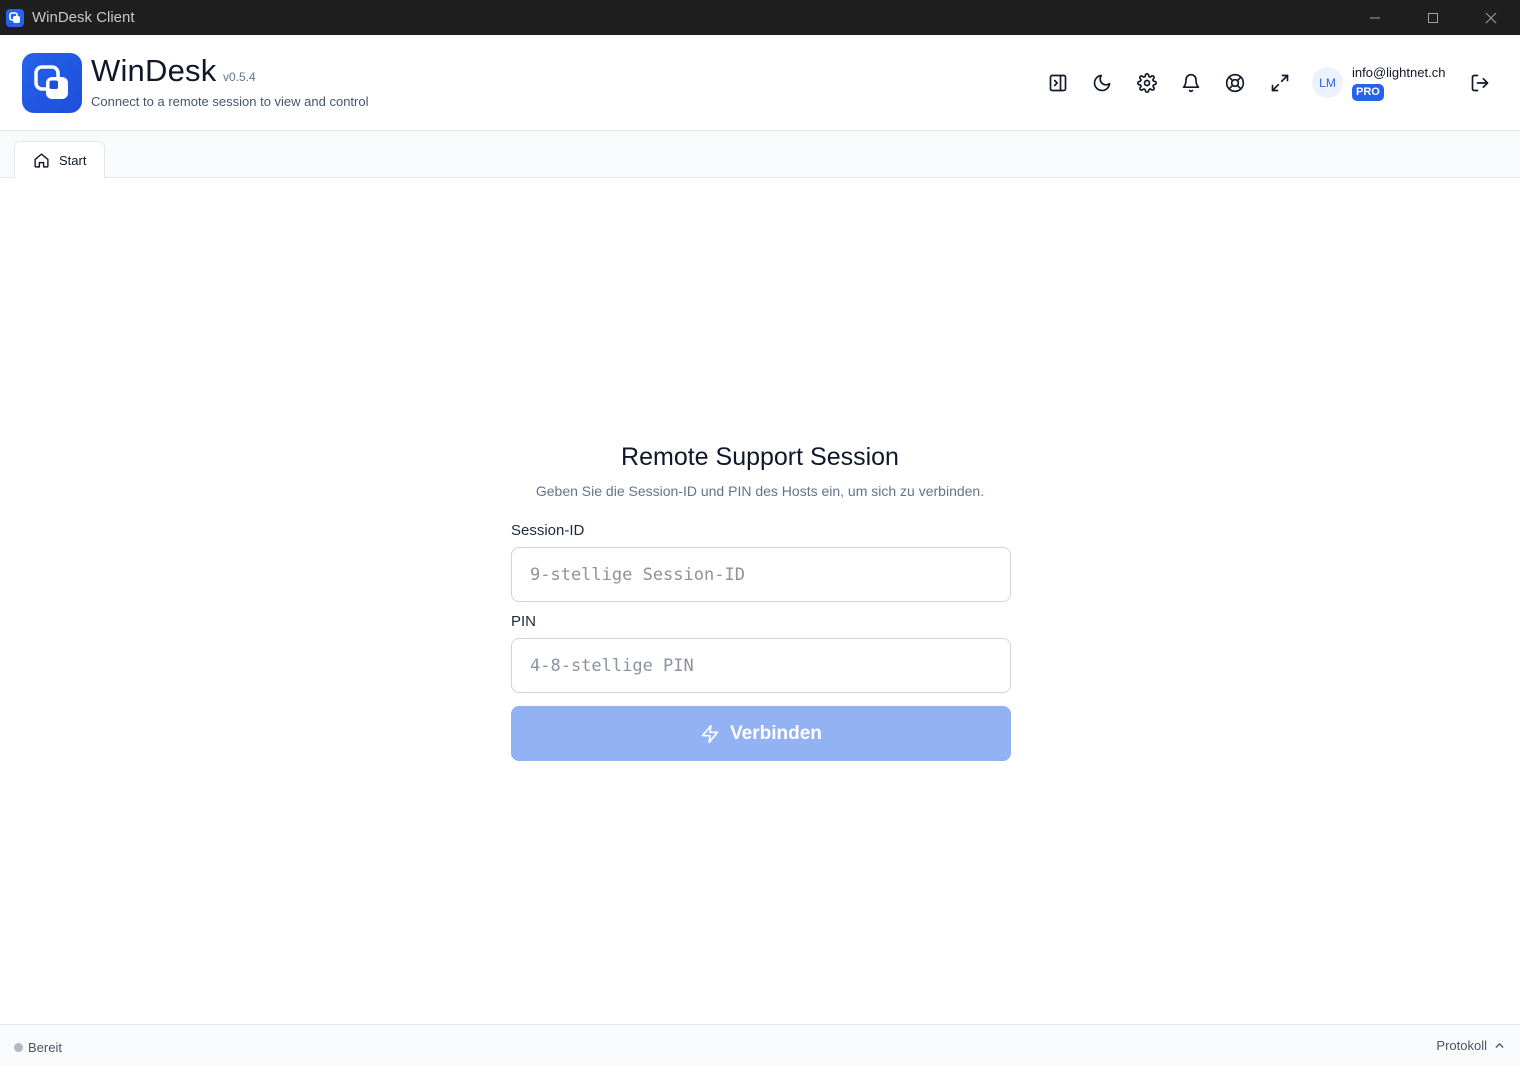 The image size is (1520, 1065). I want to click on minimize-icon, so click(1375, 17).